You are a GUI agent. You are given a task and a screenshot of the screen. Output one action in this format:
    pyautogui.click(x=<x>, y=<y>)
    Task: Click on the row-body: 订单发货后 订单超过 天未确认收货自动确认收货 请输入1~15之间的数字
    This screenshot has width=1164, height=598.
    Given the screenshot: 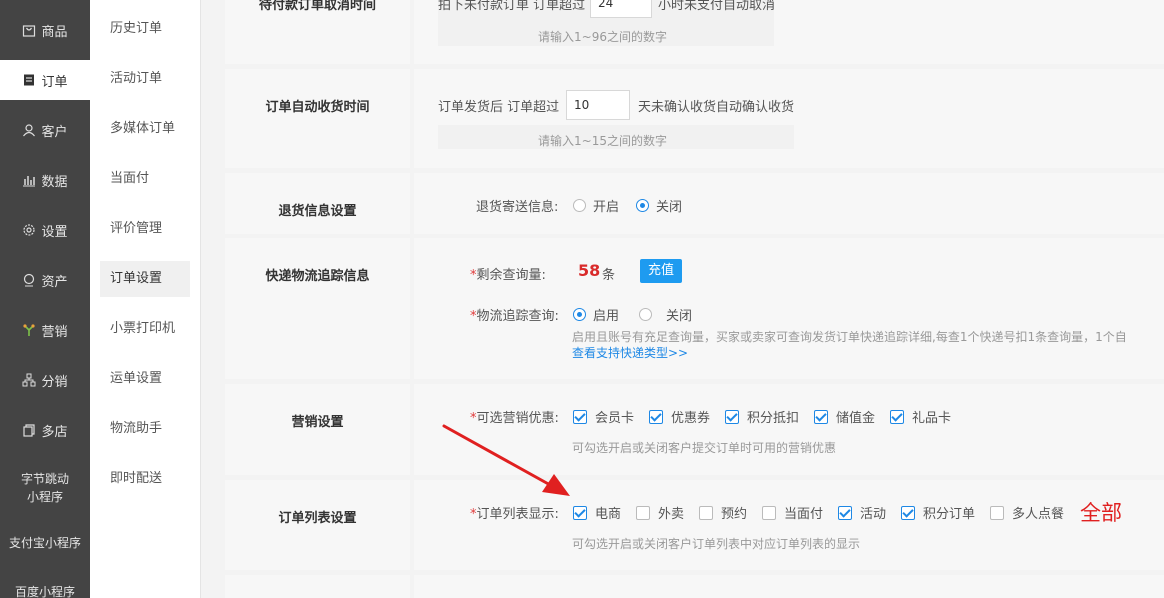 What is the action you would take?
    pyautogui.click(x=789, y=118)
    